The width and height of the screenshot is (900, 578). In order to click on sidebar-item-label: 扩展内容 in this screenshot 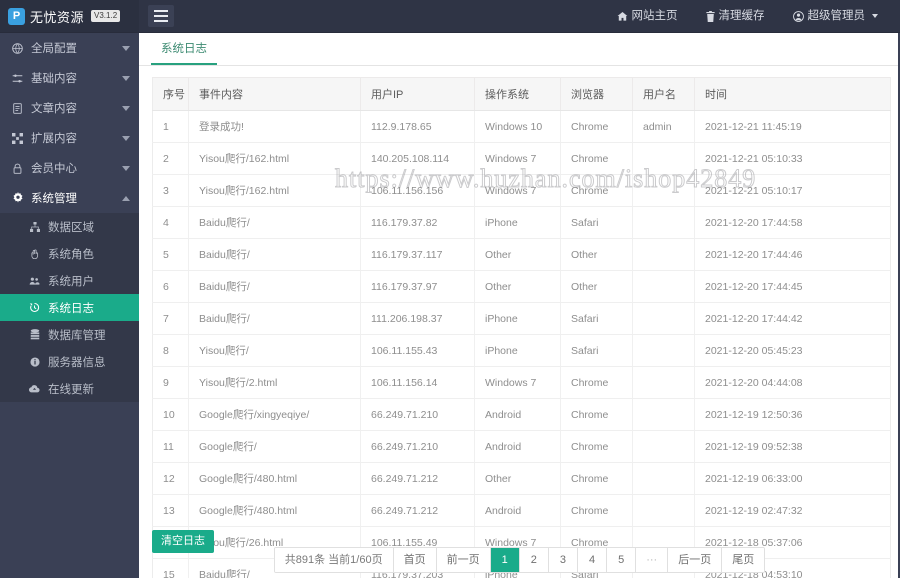, I will do `click(54, 139)`.